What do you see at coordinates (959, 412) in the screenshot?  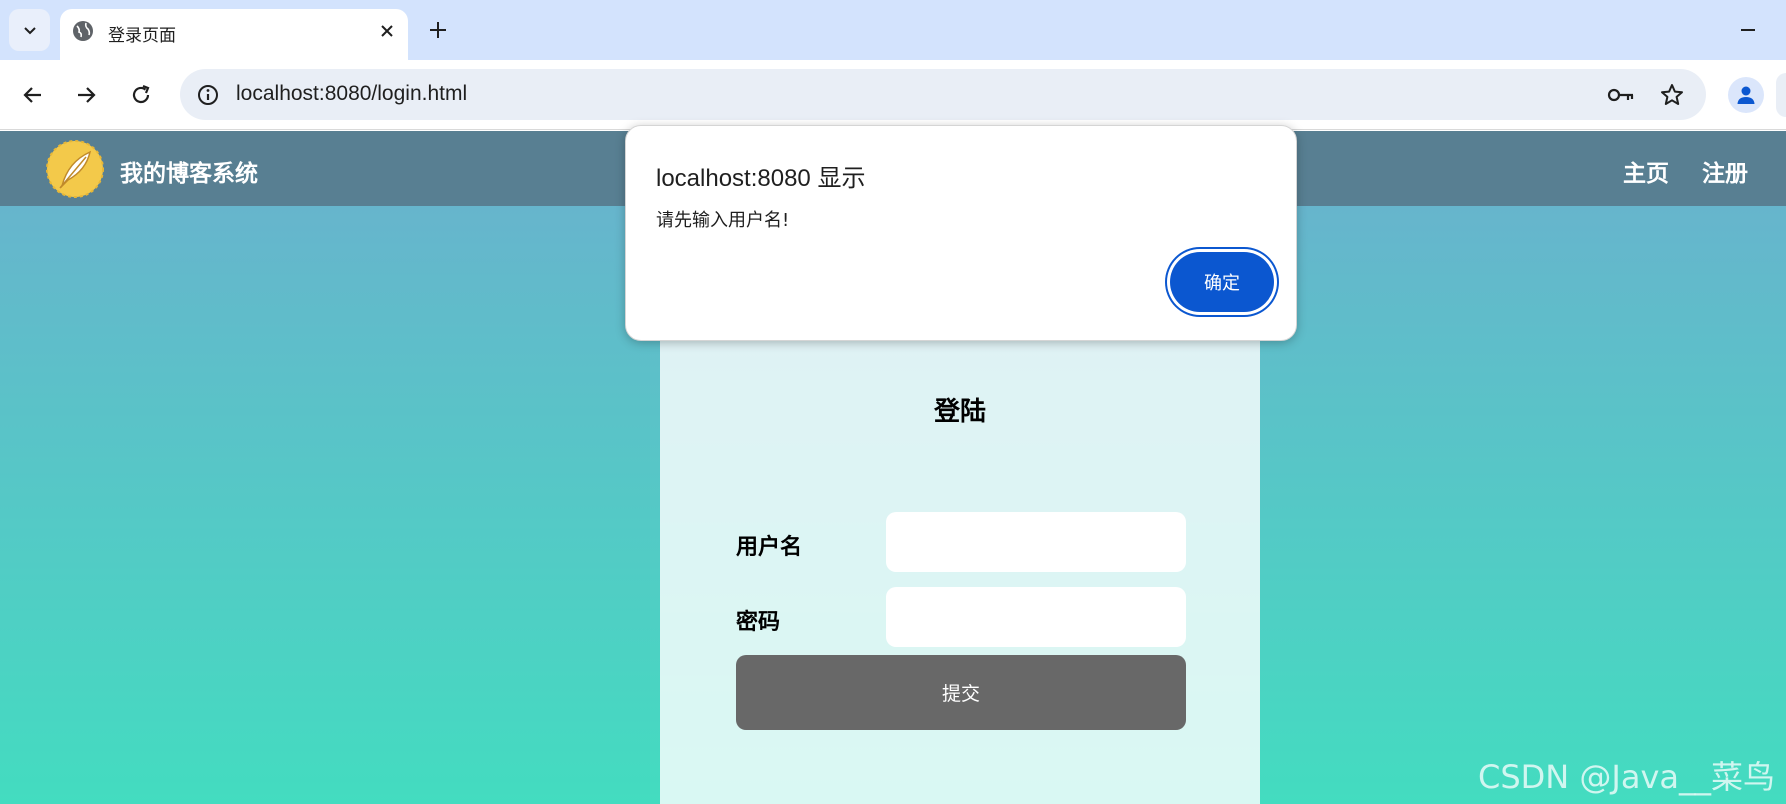 I see `login-title: 登陆` at bounding box center [959, 412].